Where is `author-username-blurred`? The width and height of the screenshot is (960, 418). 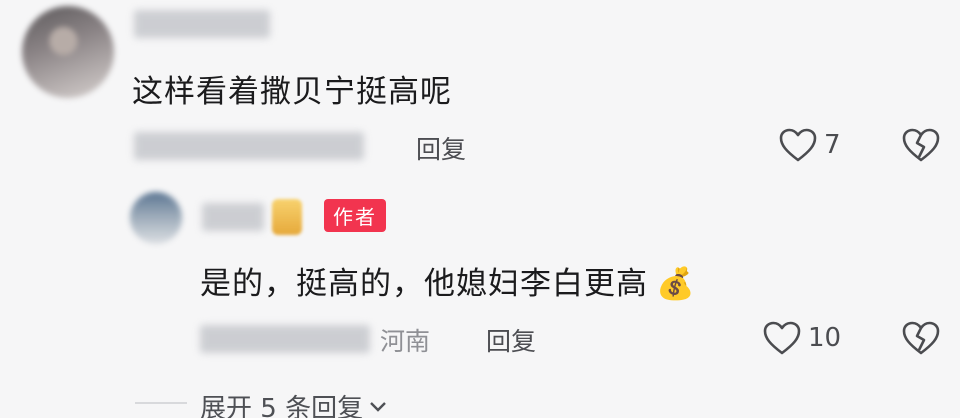 author-username-blurred is located at coordinates (233, 217).